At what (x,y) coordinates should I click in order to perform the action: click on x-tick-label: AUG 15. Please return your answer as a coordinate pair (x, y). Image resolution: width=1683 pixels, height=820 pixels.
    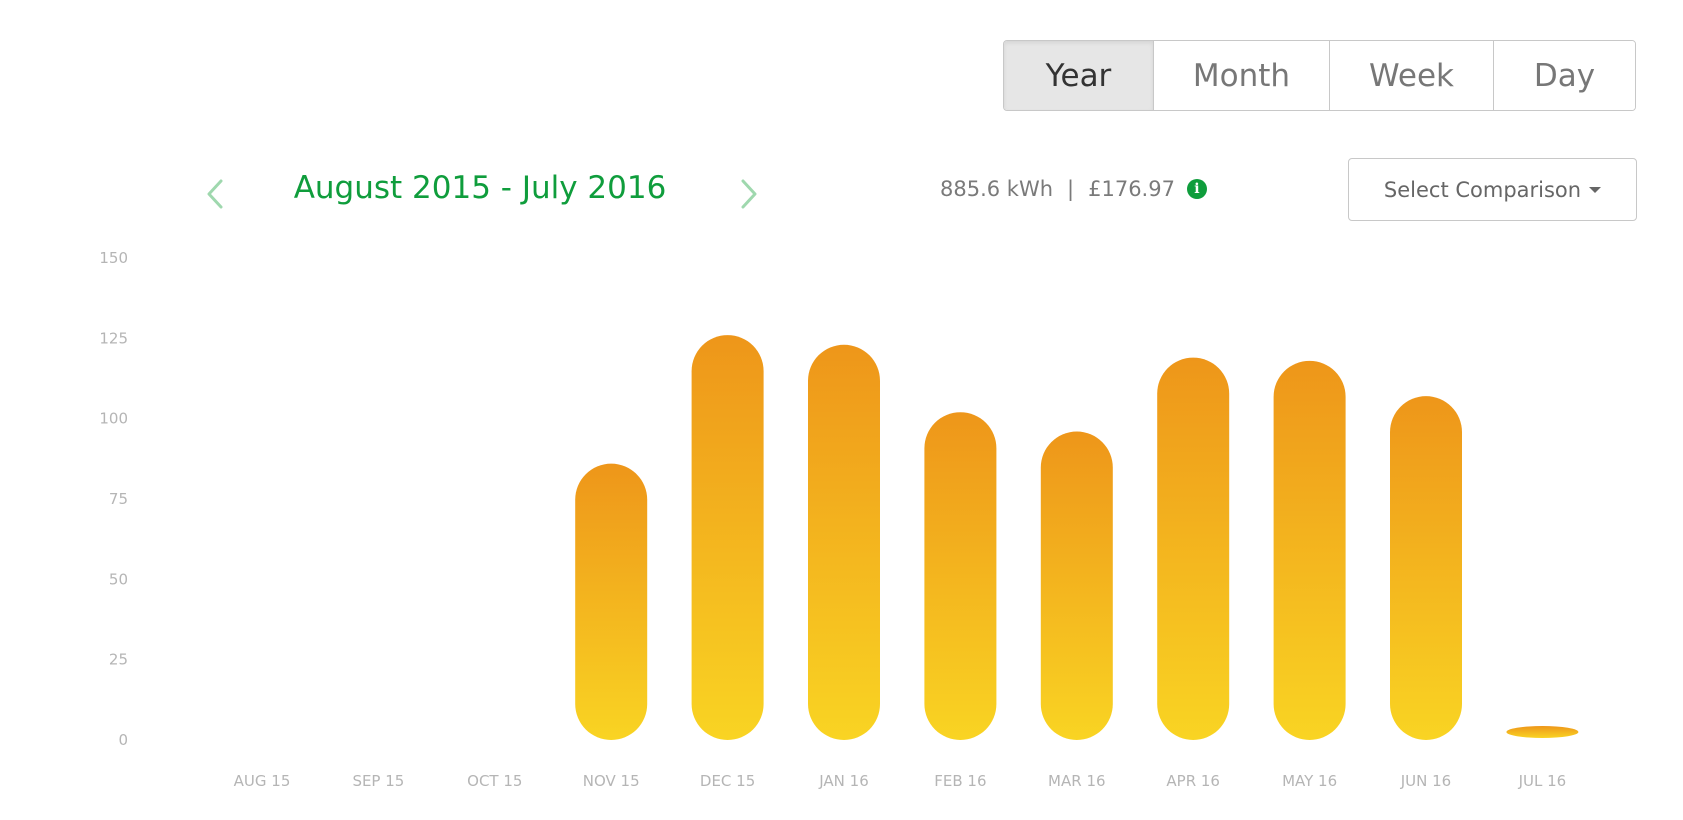
    Looking at the image, I should click on (262, 781).